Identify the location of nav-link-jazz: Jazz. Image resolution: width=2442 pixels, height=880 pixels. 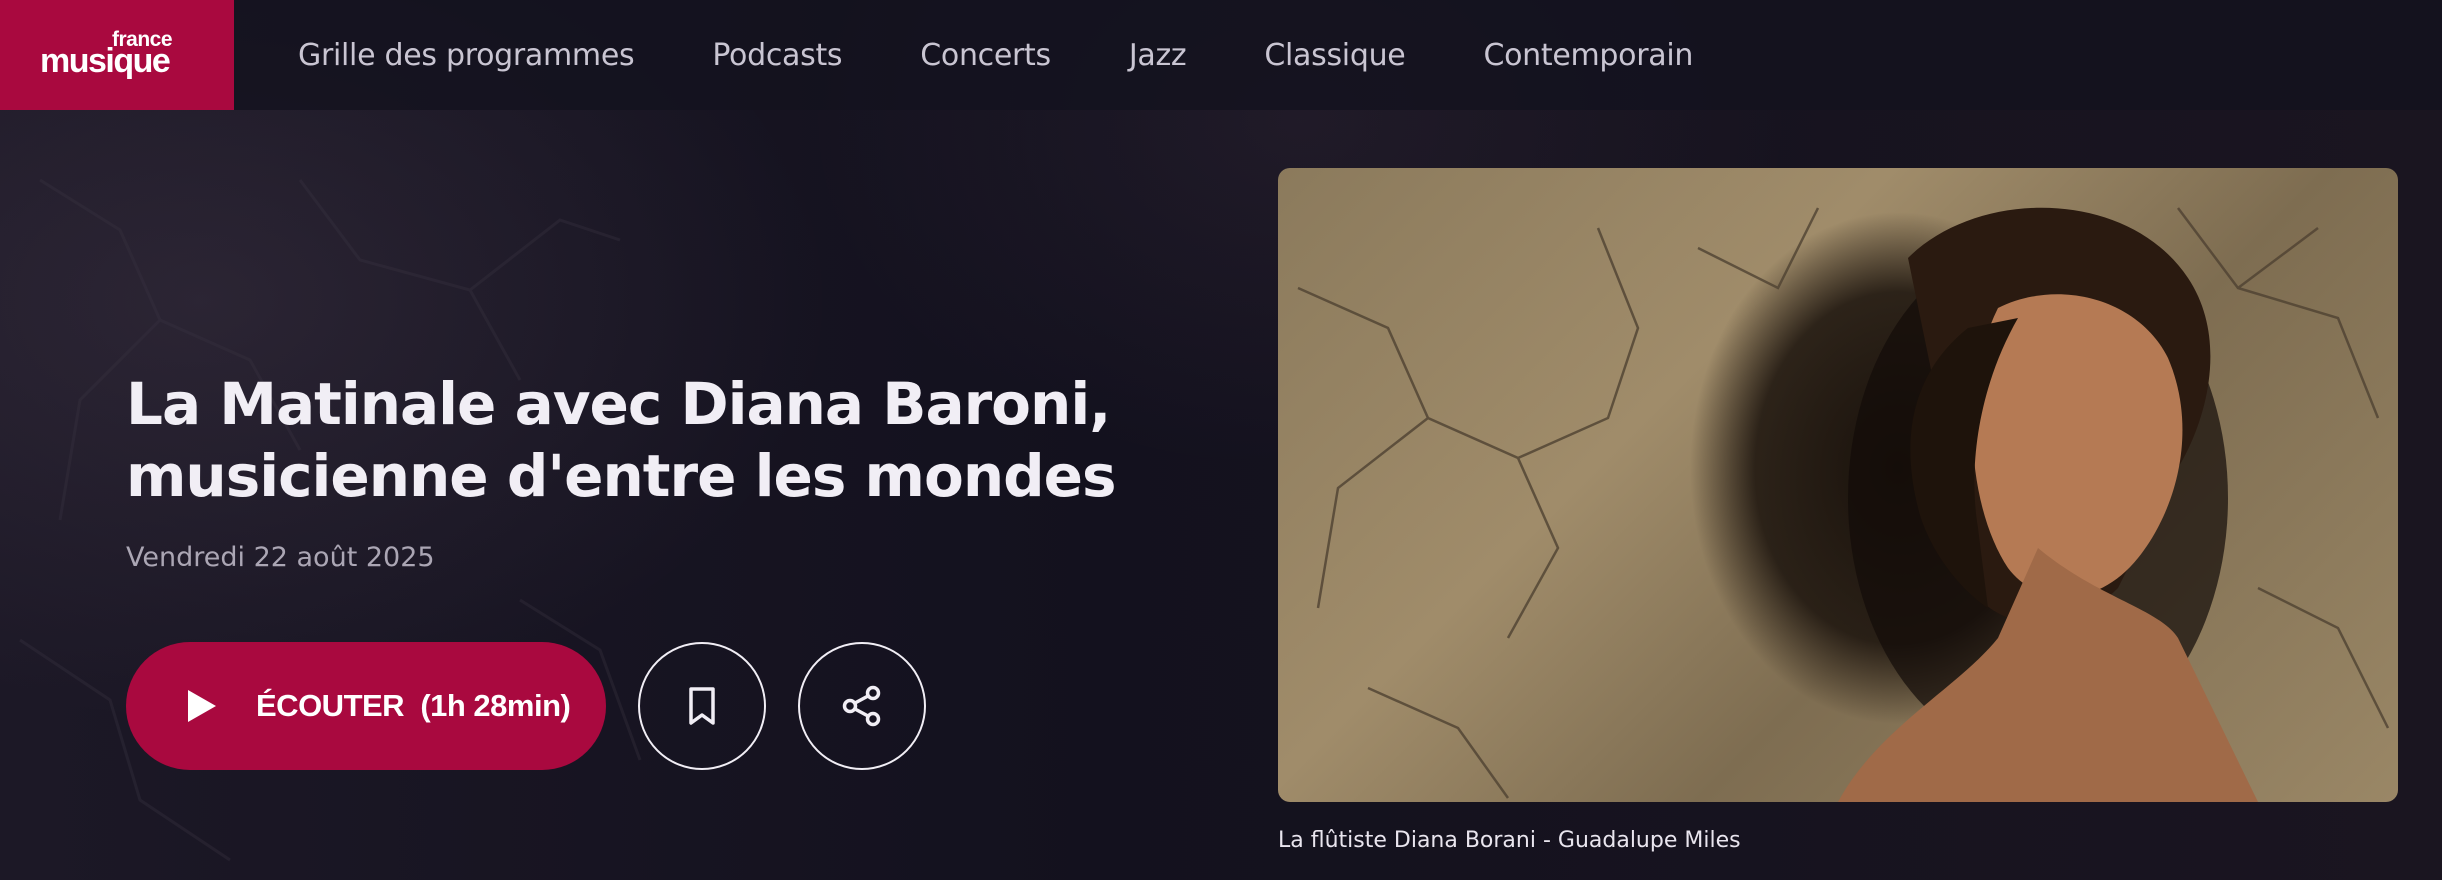
(1158, 55).